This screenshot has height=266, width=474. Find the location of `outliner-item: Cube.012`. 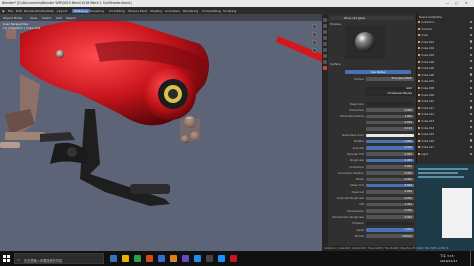

outliner-item: Cube.012 is located at coordinates (446, 114).